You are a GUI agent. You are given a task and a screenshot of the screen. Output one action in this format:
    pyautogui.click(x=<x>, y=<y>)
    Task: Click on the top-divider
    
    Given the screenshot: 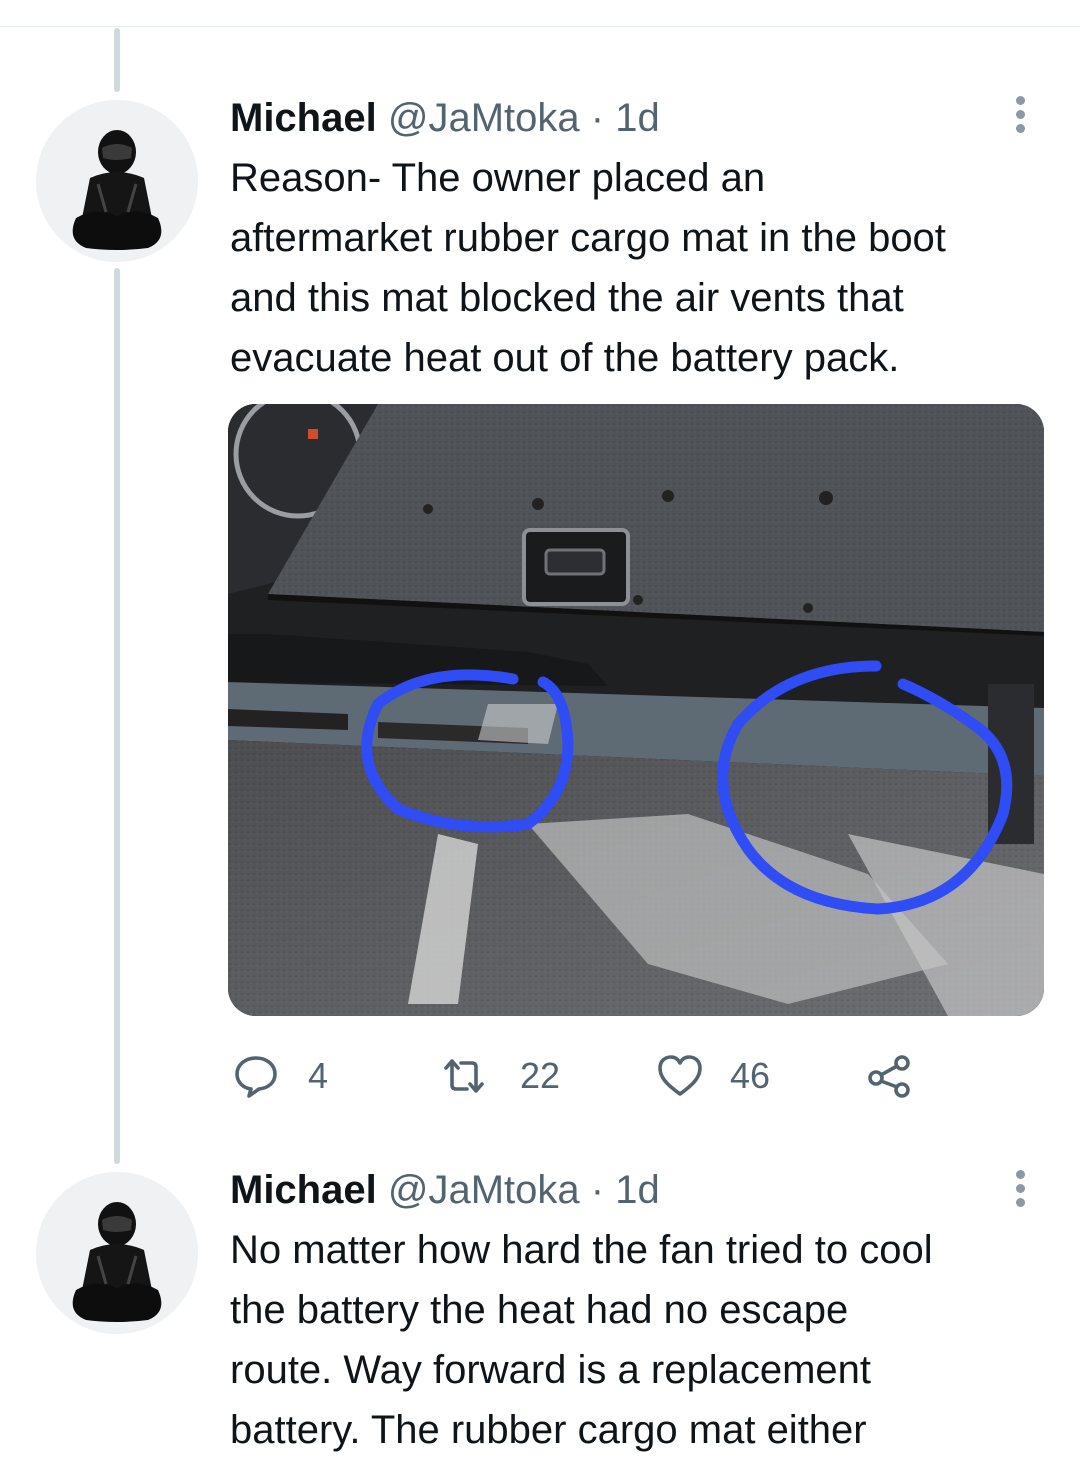 What is the action you would take?
    pyautogui.click(x=540, y=26)
    